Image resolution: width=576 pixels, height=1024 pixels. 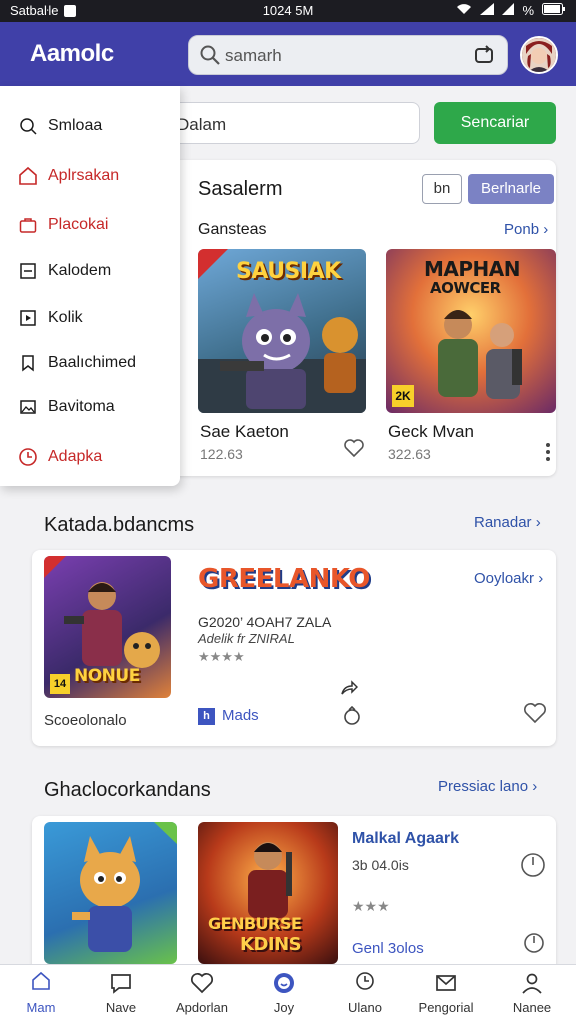 I want to click on game-art-1-title: SAUSIAK, so click(x=288, y=271).